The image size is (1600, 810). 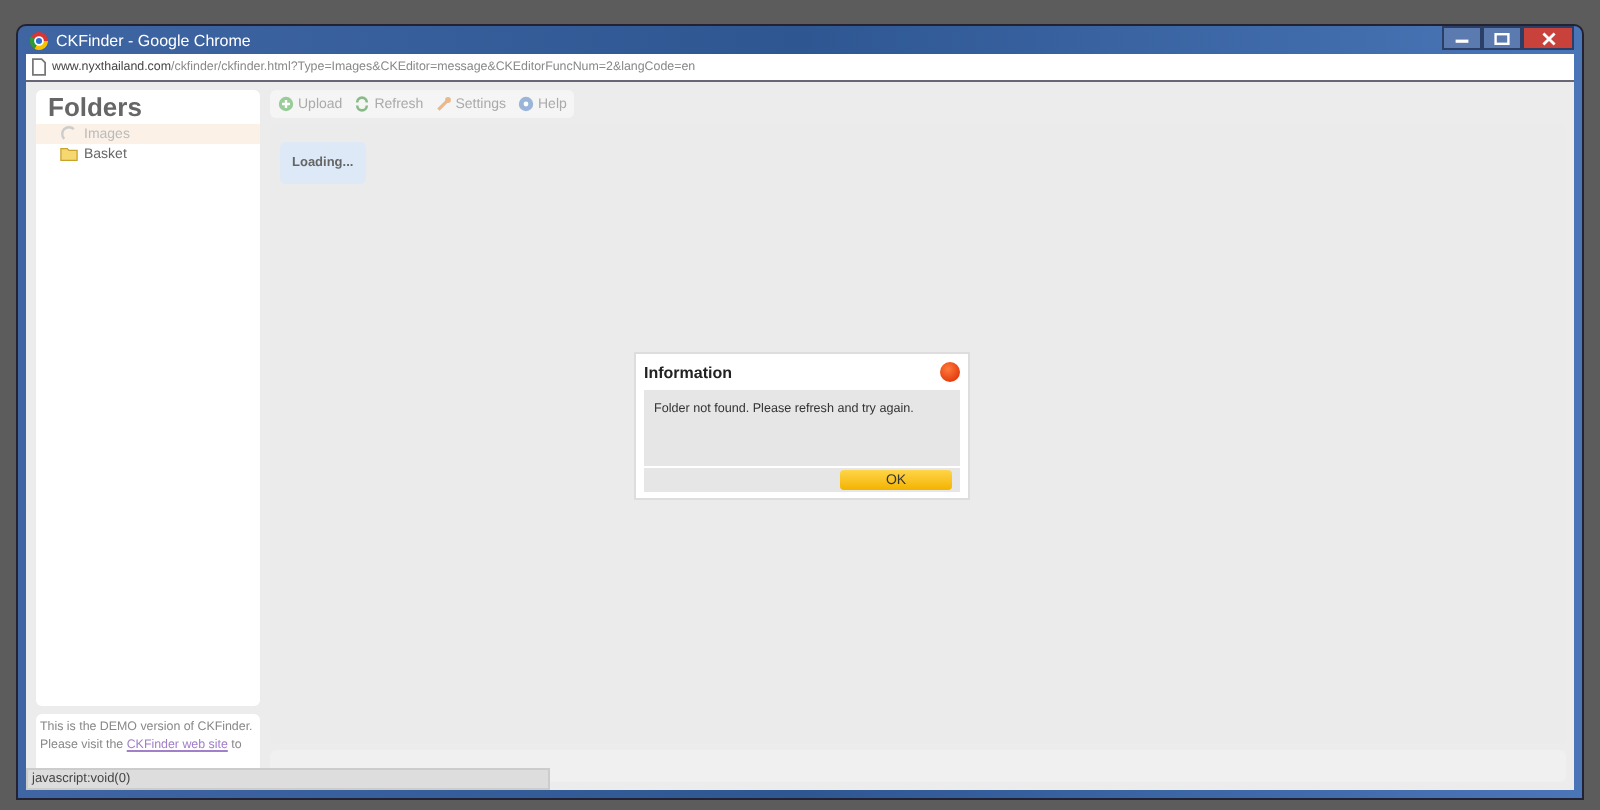 I want to click on refresh-icon, so click(x=362, y=104).